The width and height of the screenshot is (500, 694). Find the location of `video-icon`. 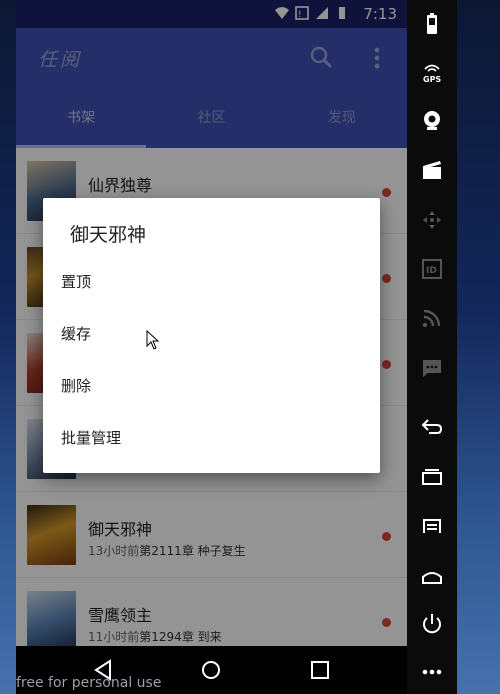

video-icon is located at coordinates (432, 170).